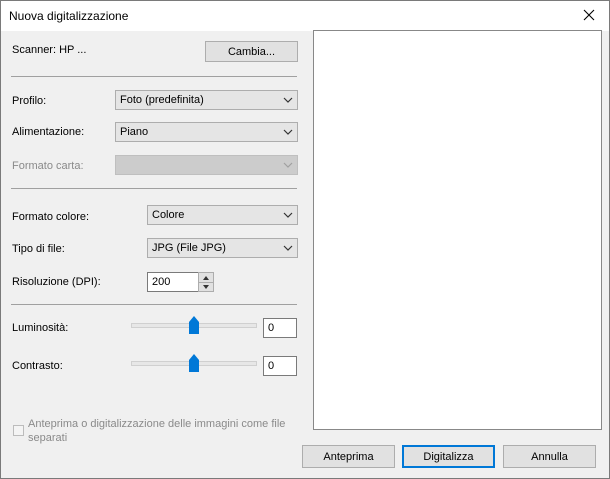 The height and width of the screenshot is (479, 610). I want to click on resolution-value: 200, so click(161, 282).